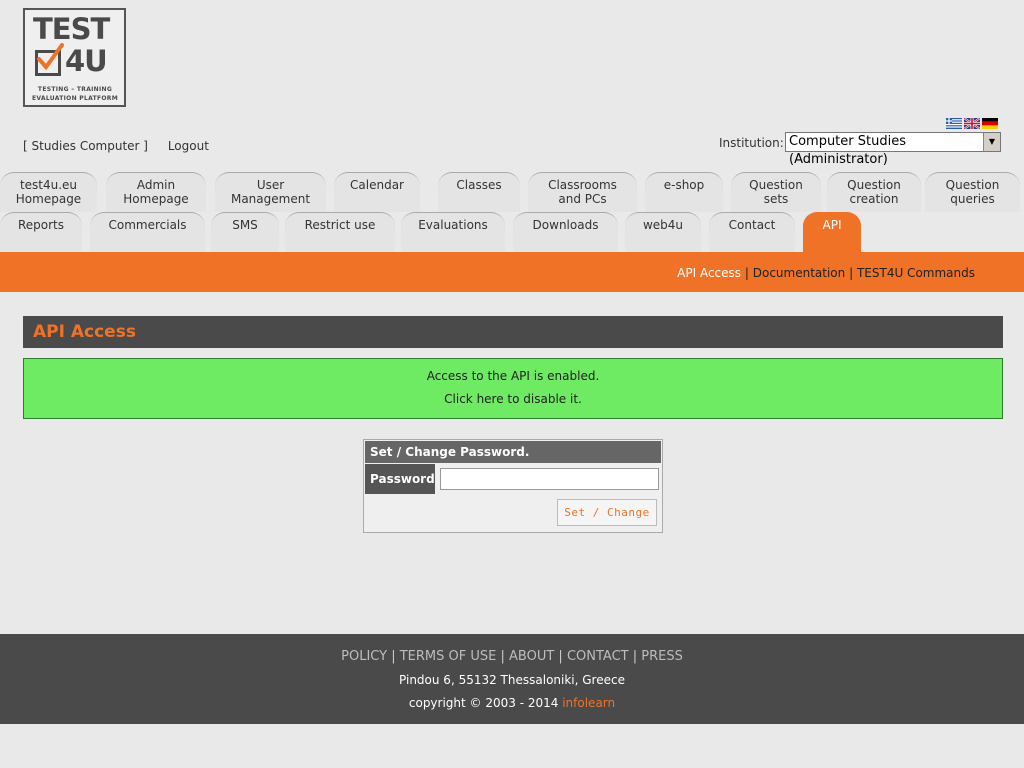 The image size is (1024, 768). Describe the element at coordinates (513, 376) in the screenshot. I see `api-status-text: Access to the API is enabled.` at that location.